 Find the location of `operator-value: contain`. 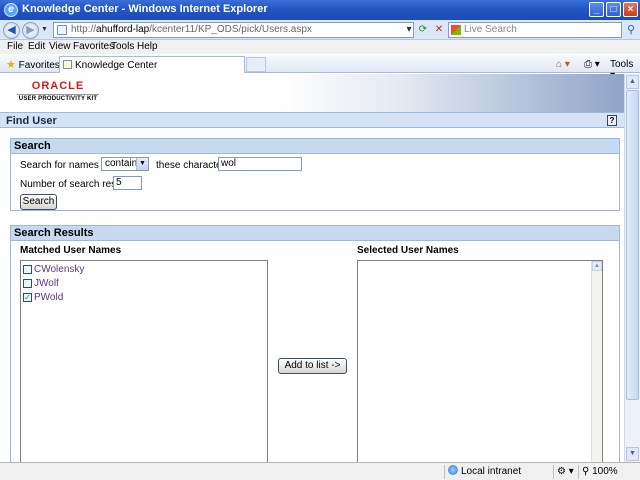

operator-value: contain is located at coordinates (121, 163).